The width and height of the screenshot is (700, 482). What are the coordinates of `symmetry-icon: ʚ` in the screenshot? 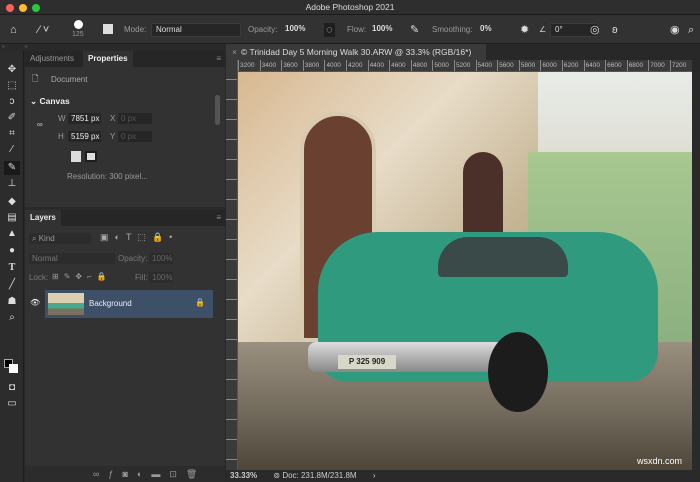 It's located at (615, 30).